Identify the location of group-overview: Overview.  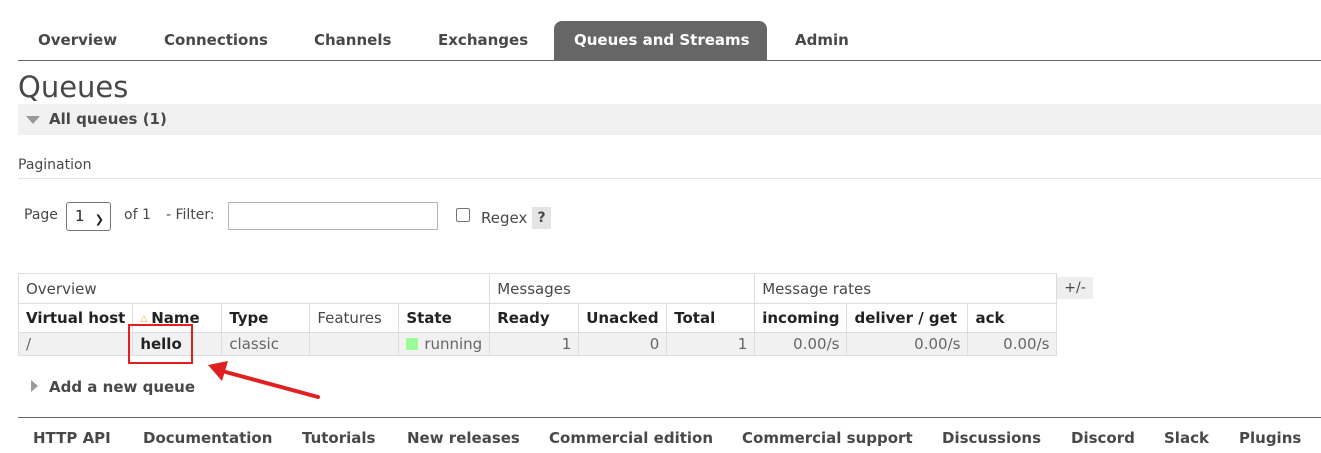
(254, 288).